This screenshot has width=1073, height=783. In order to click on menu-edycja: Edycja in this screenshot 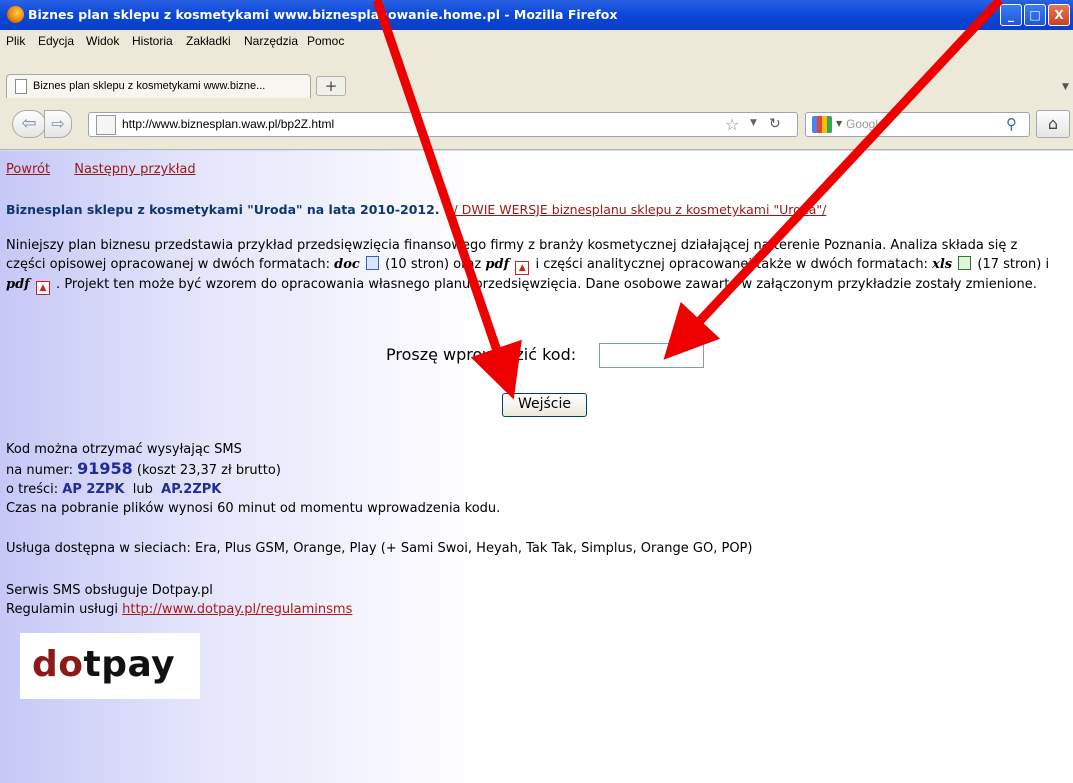, I will do `click(56, 41)`.